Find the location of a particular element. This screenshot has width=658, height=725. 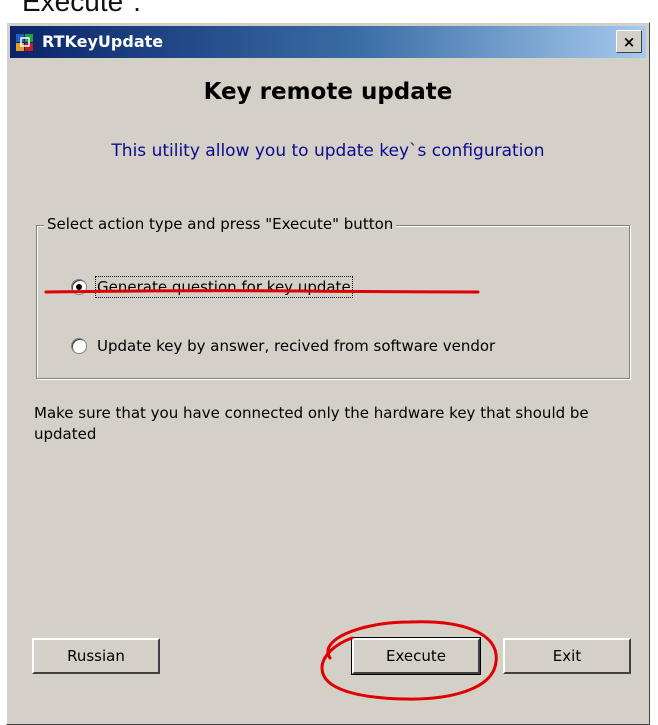

radio-button-unchecked is located at coordinates (79, 346).